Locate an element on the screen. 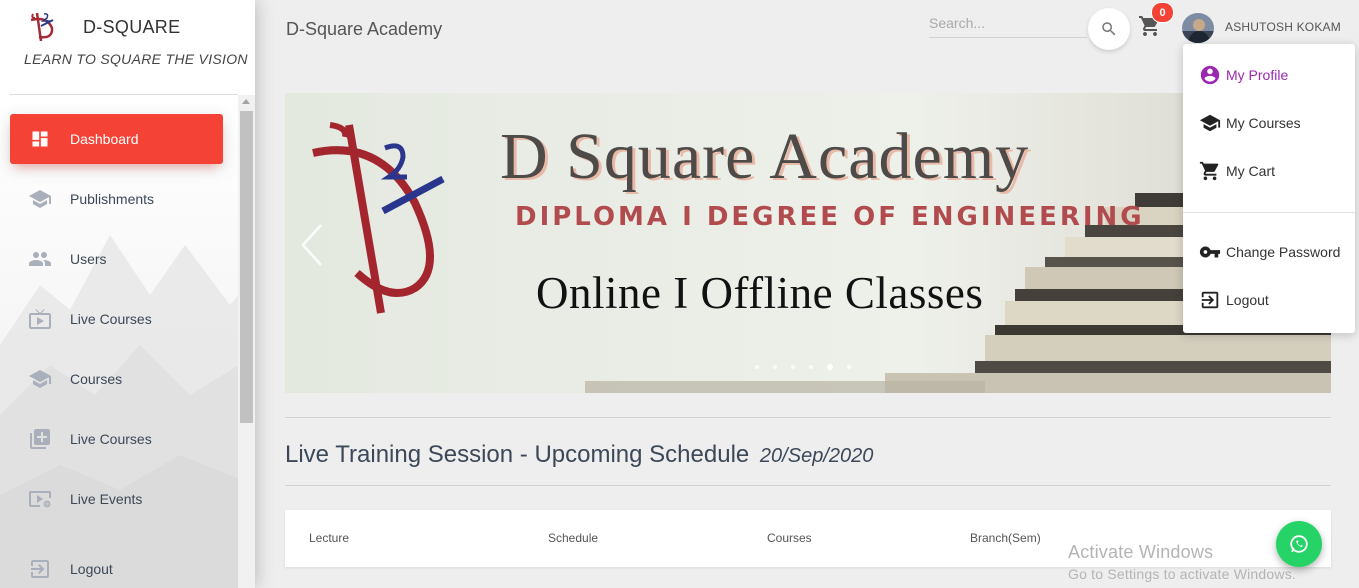  brand-tagline: LEARN TO SQUARE THE VISION is located at coordinates (136, 59).